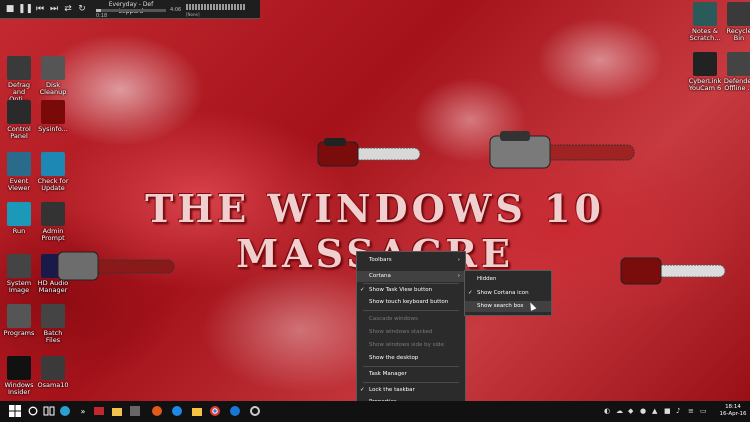 This screenshot has height=422, width=750. What do you see at coordinates (19, 316) in the screenshot?
I see `programs-icon` at bounding box center [19, 316].